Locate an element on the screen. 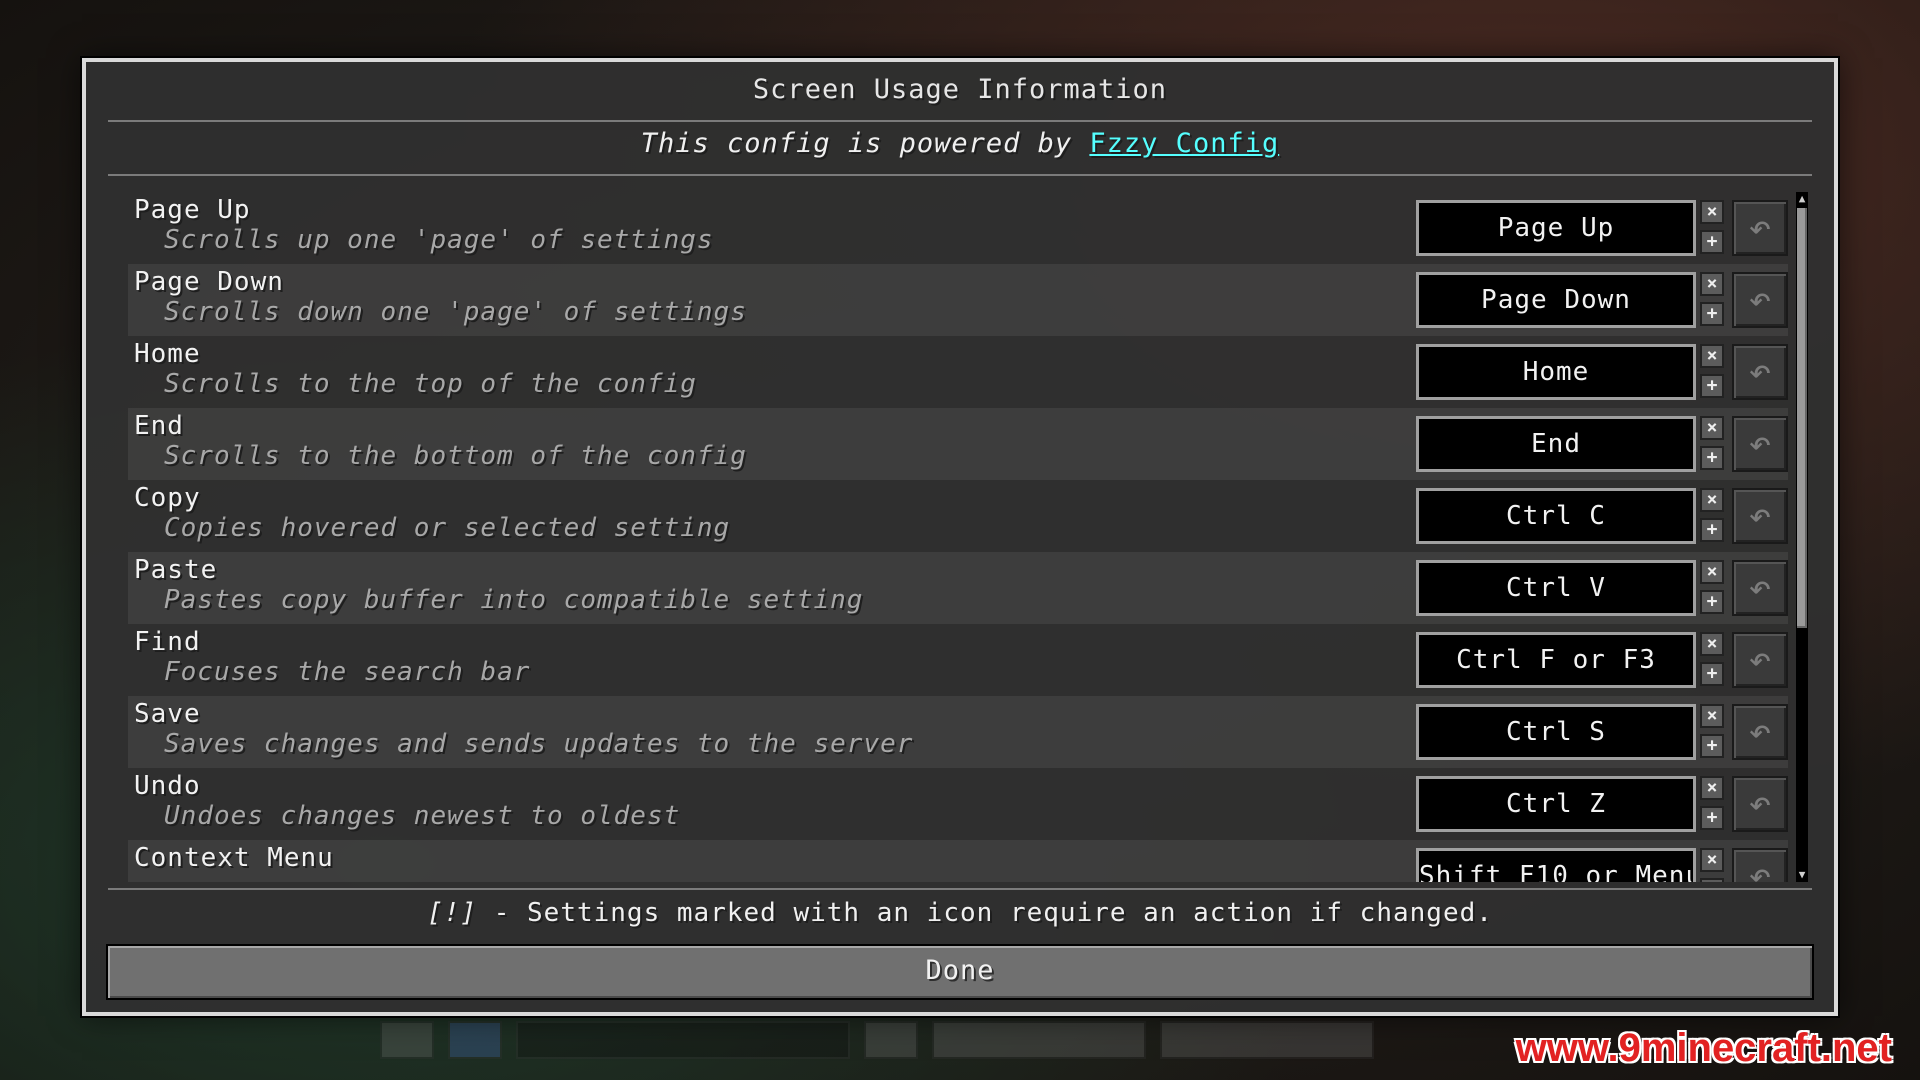 The height and width of the screenshot is (1080, 1920). keybind-button: Ctrl C is located at coordinates (1556, 516).